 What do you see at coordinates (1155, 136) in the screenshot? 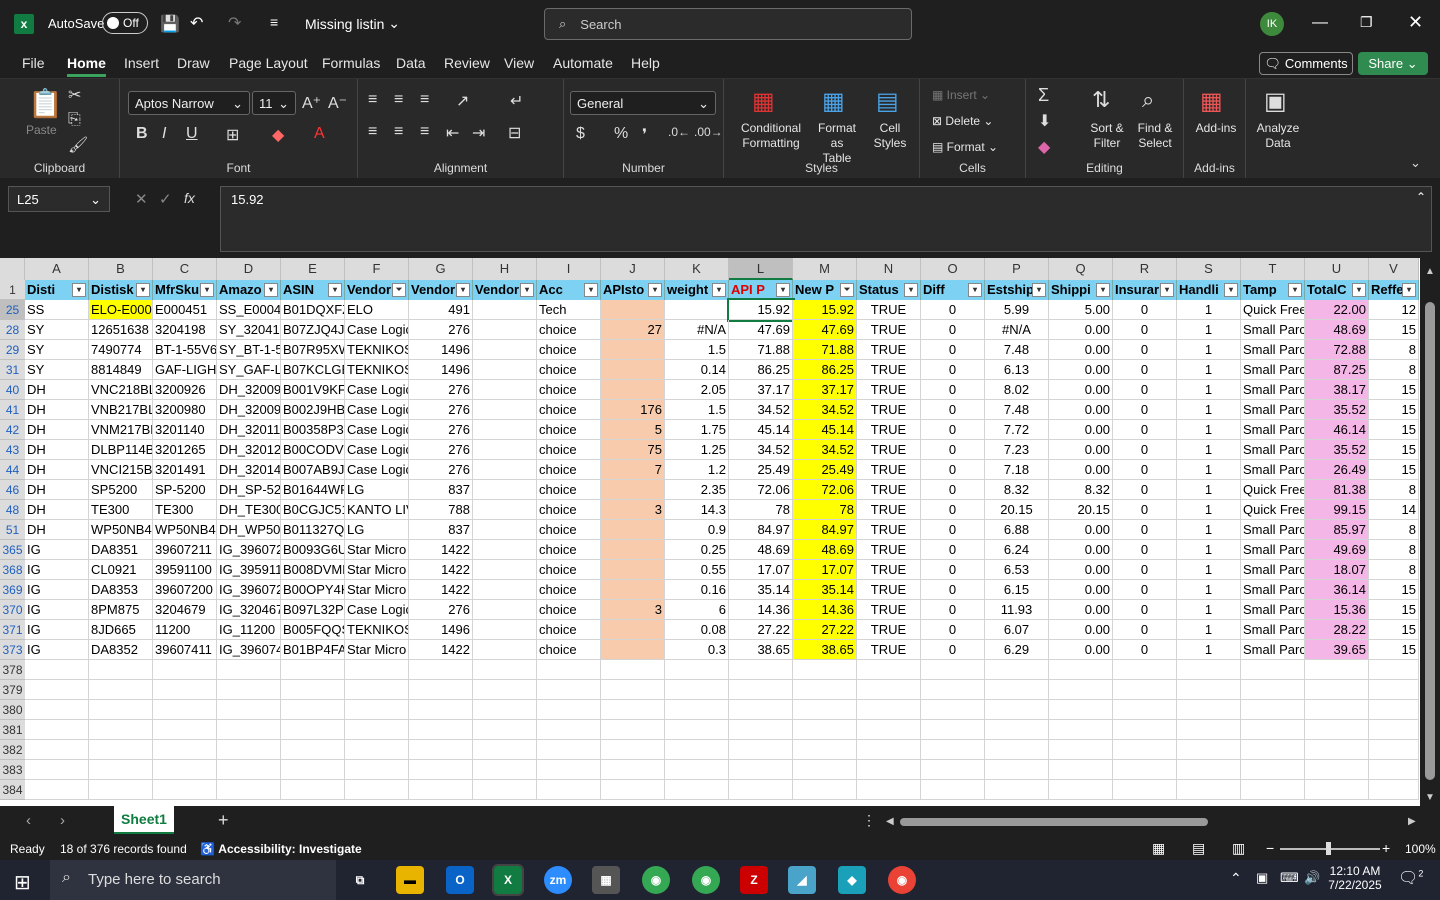
I see `find-select-button: Find & Select` at bounding box center [1155, 136].